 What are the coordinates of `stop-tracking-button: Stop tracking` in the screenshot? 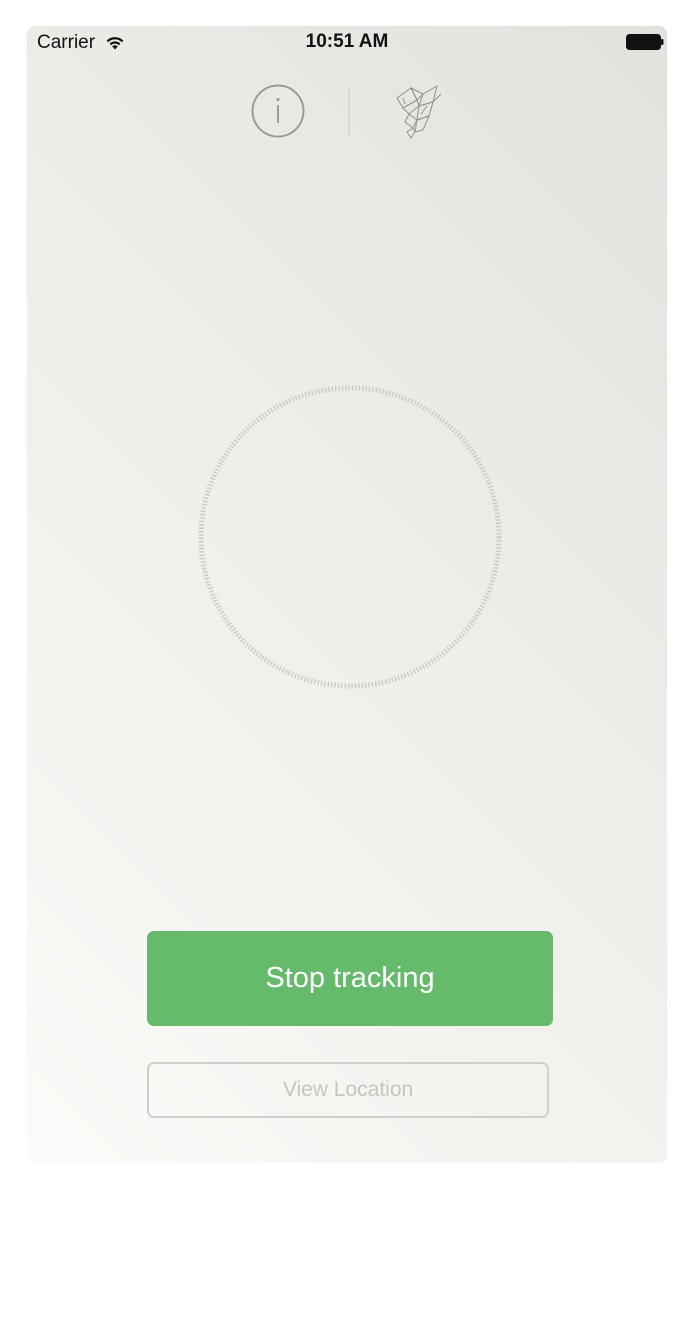 It's located at (350, 978).